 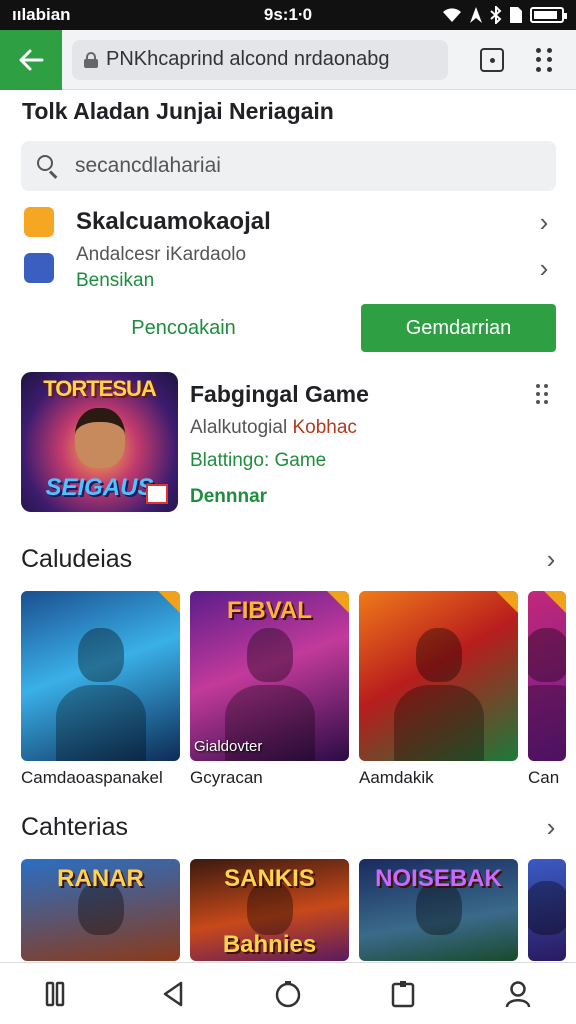 What do you see at coordinates (99, 442) in the screenshot?
I see `featured-game-image: TORTESUA SEIGAUS` at bounding box center [99, 442].